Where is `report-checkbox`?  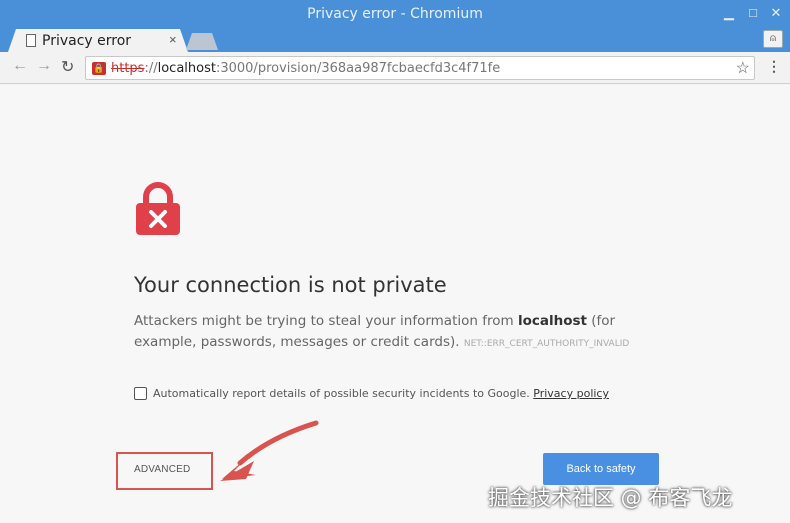 report-checkbox is located at coordinates (140, 393).